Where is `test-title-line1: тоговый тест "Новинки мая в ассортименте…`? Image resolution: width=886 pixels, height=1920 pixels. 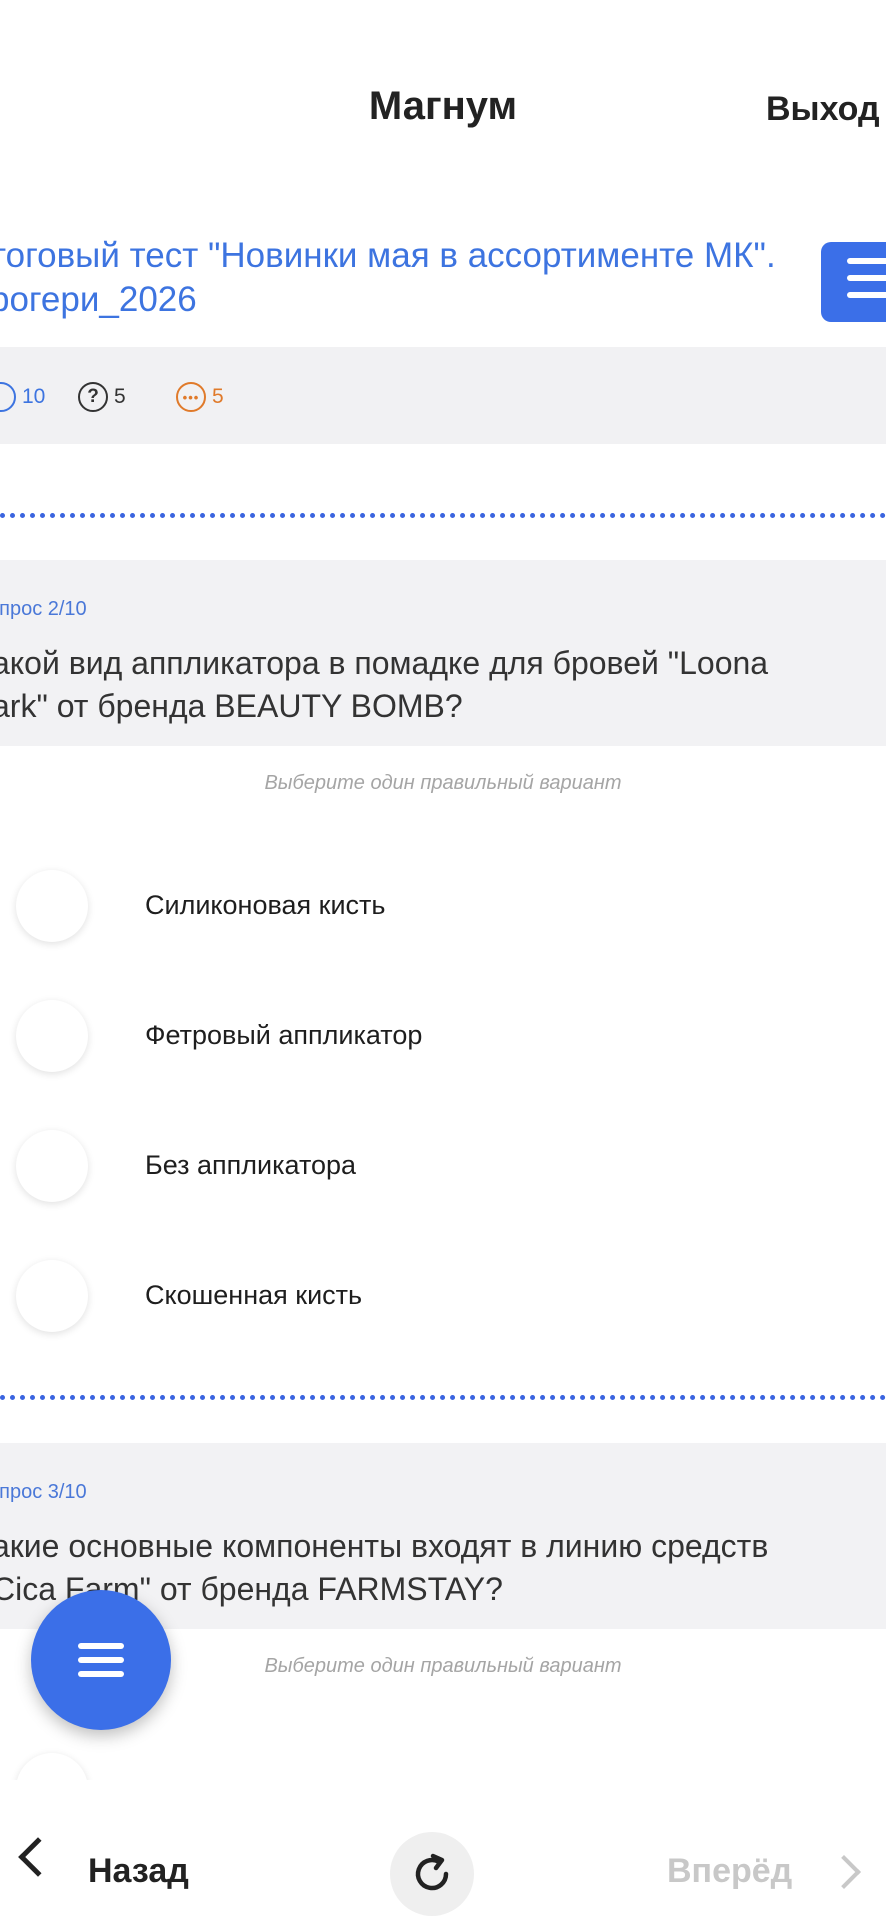
test-title-line1: тоговый тест "Новинки мая в ассортименте… is located at coordinates (388, 255).